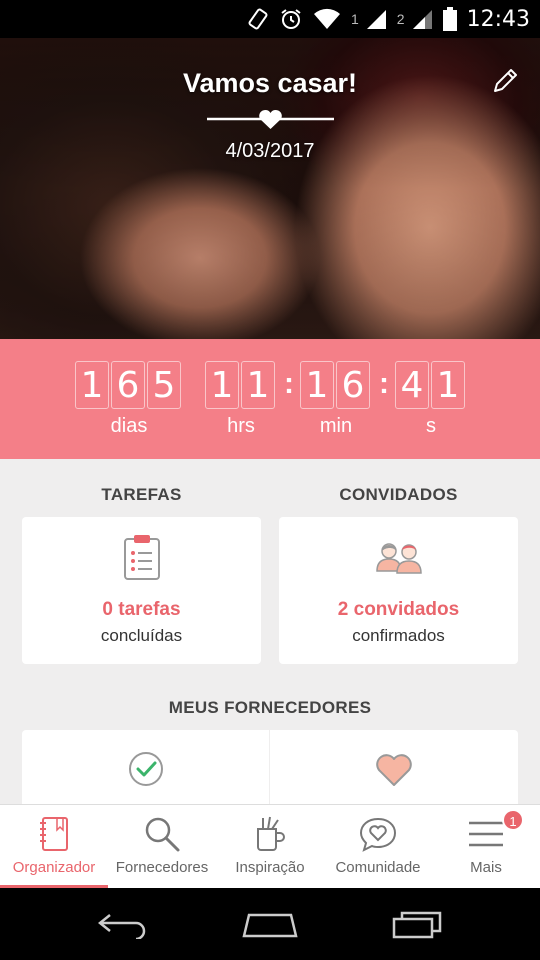 This screenshot has width=540, height=960. What do you see at coordinates (270, 19) in the screenshot?
I see `status-bar: 1 2 12:43` at bounding box center [270, 19].